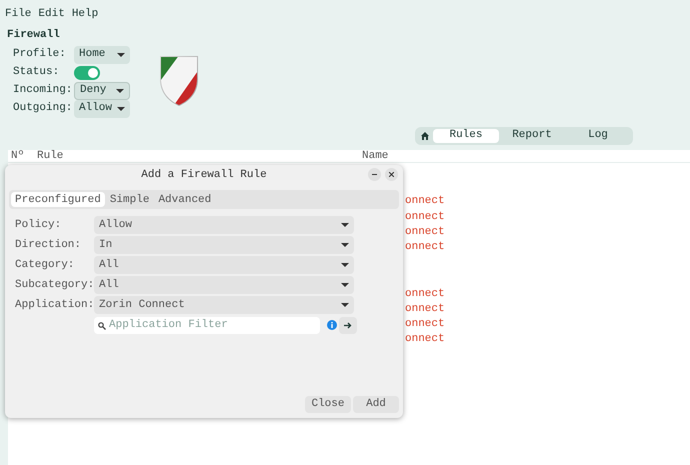 This screenshot has width=690, height=465. Describe the element at coordinates (48, 245) in the screenshot. I see `field-label: Direction:` at that location.